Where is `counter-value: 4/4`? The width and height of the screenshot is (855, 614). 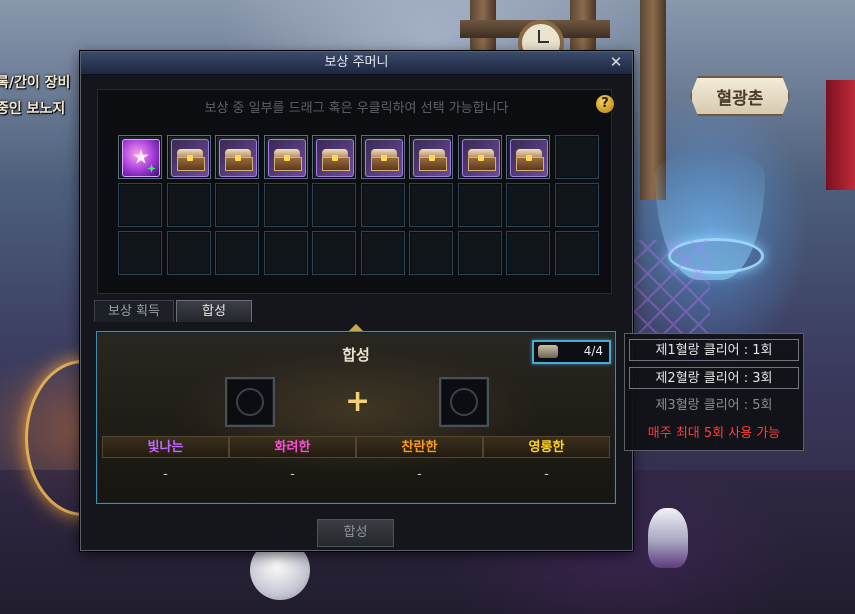
counter-value: 4/4 is located at coordinates (593, 351).